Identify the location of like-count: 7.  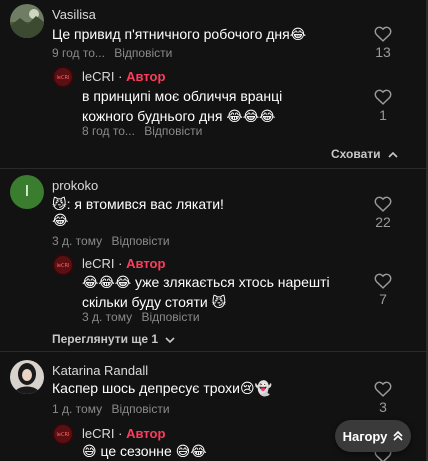
(383, 299).